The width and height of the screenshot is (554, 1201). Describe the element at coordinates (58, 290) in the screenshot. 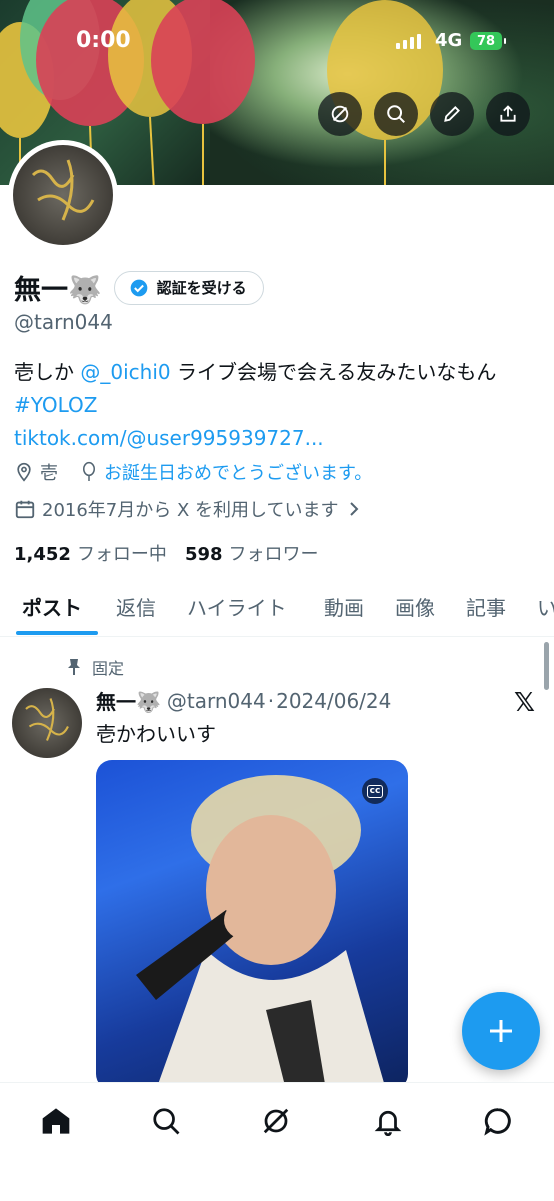

I see `profile-name: 無一🐺` at that location.